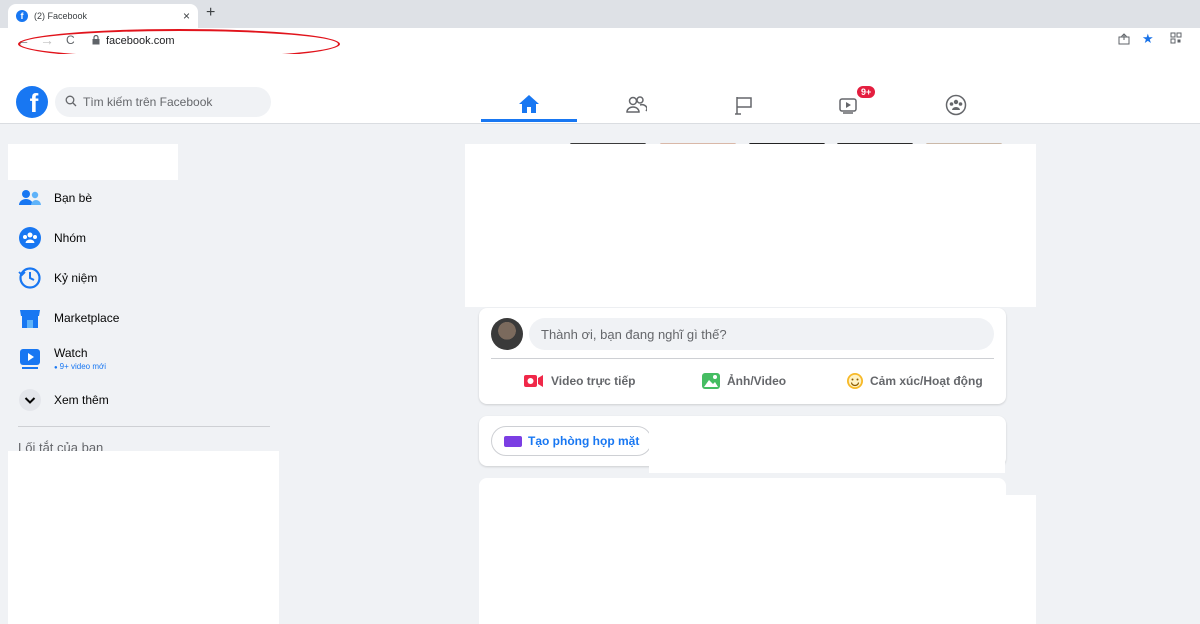  I want to click on home-icon, so click(529, 103).